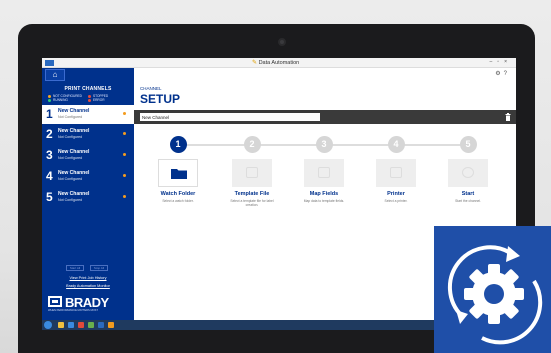  I want to click on browser-icon, so click(71, 325).